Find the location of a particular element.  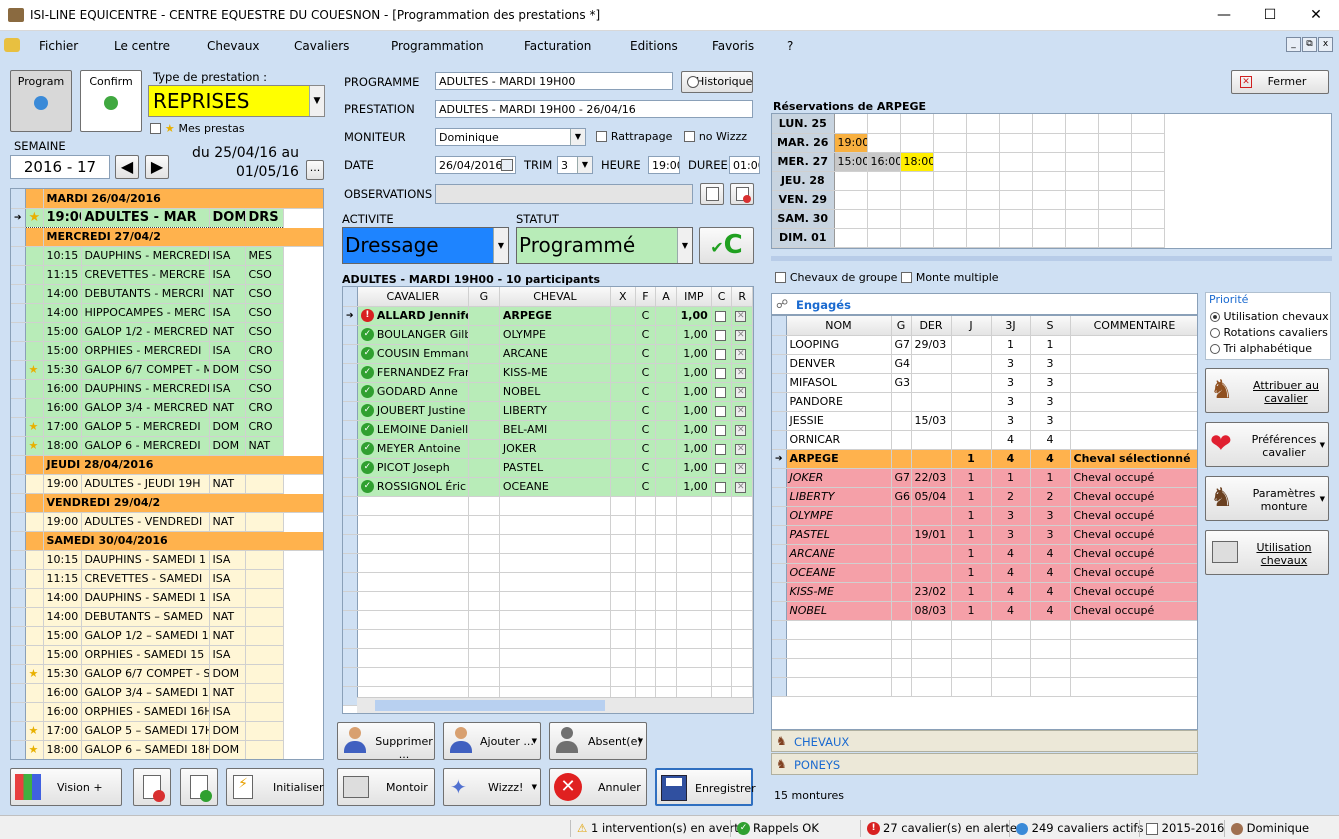

utilisation-button: Utilisation chevaux is located at coordinates (1267, 552).